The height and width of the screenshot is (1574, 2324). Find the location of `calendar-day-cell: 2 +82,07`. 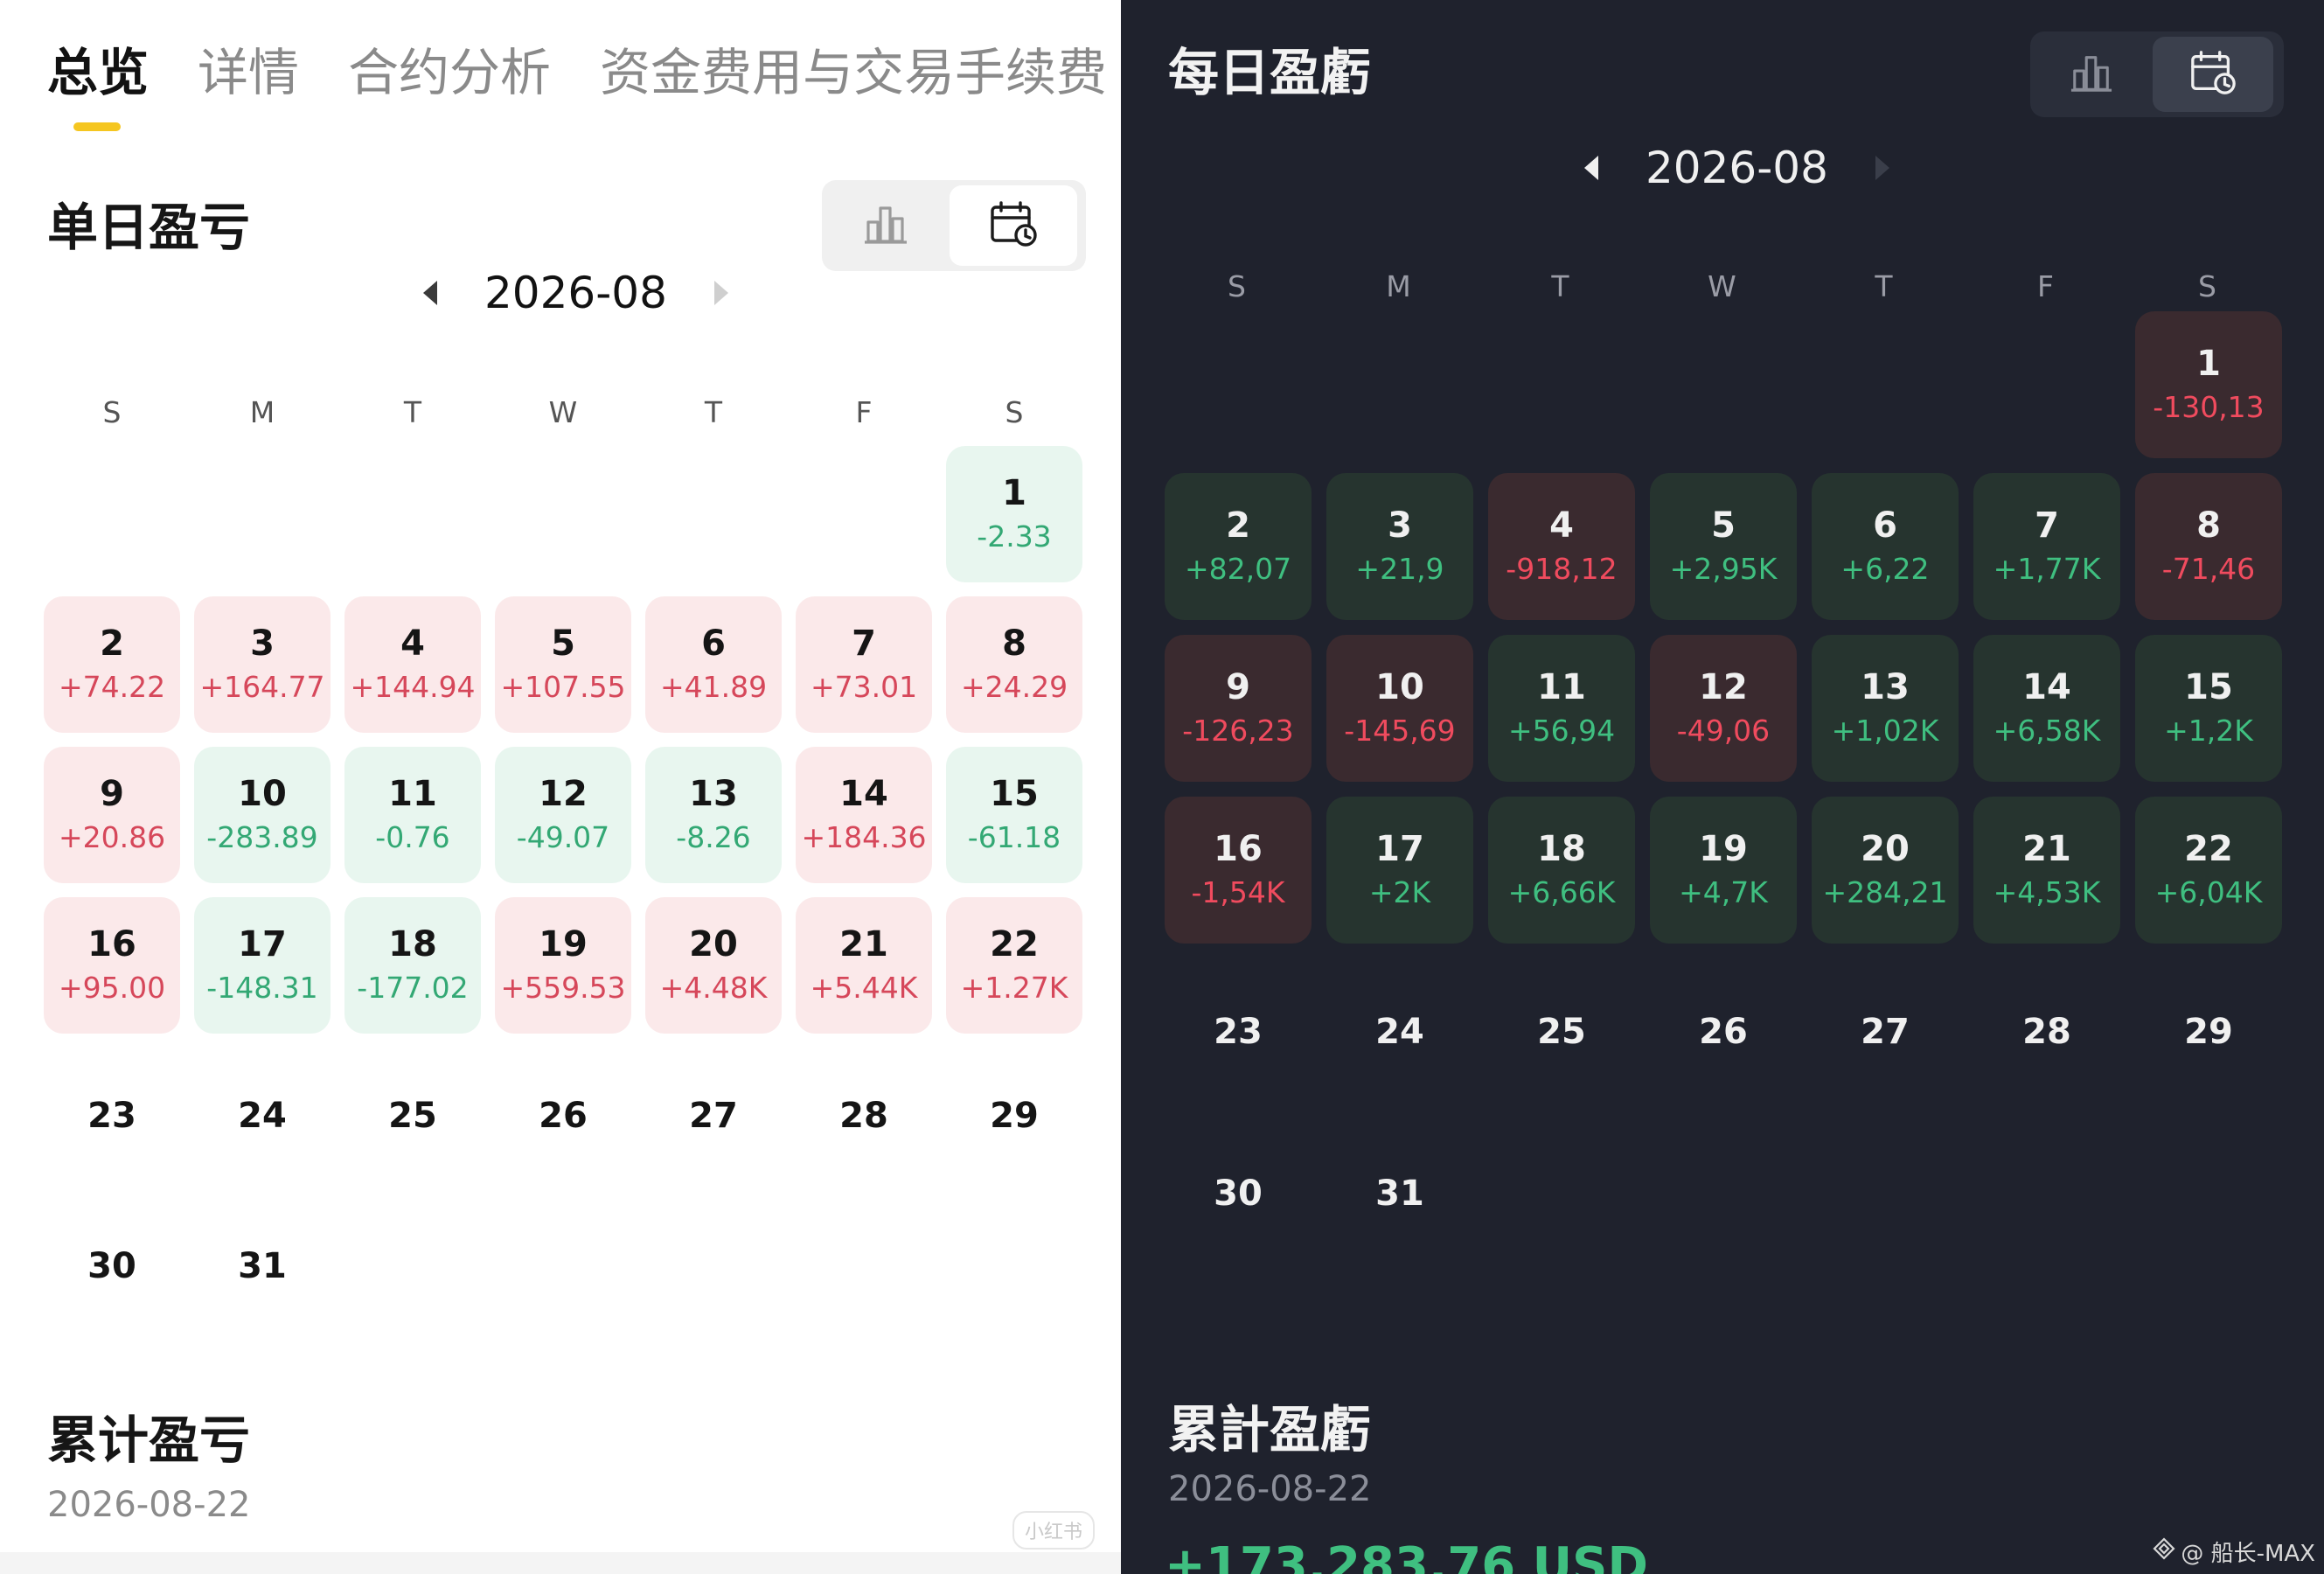

calendar-day-cell: 2 +82,07 is located at coordinates (1238, 546).